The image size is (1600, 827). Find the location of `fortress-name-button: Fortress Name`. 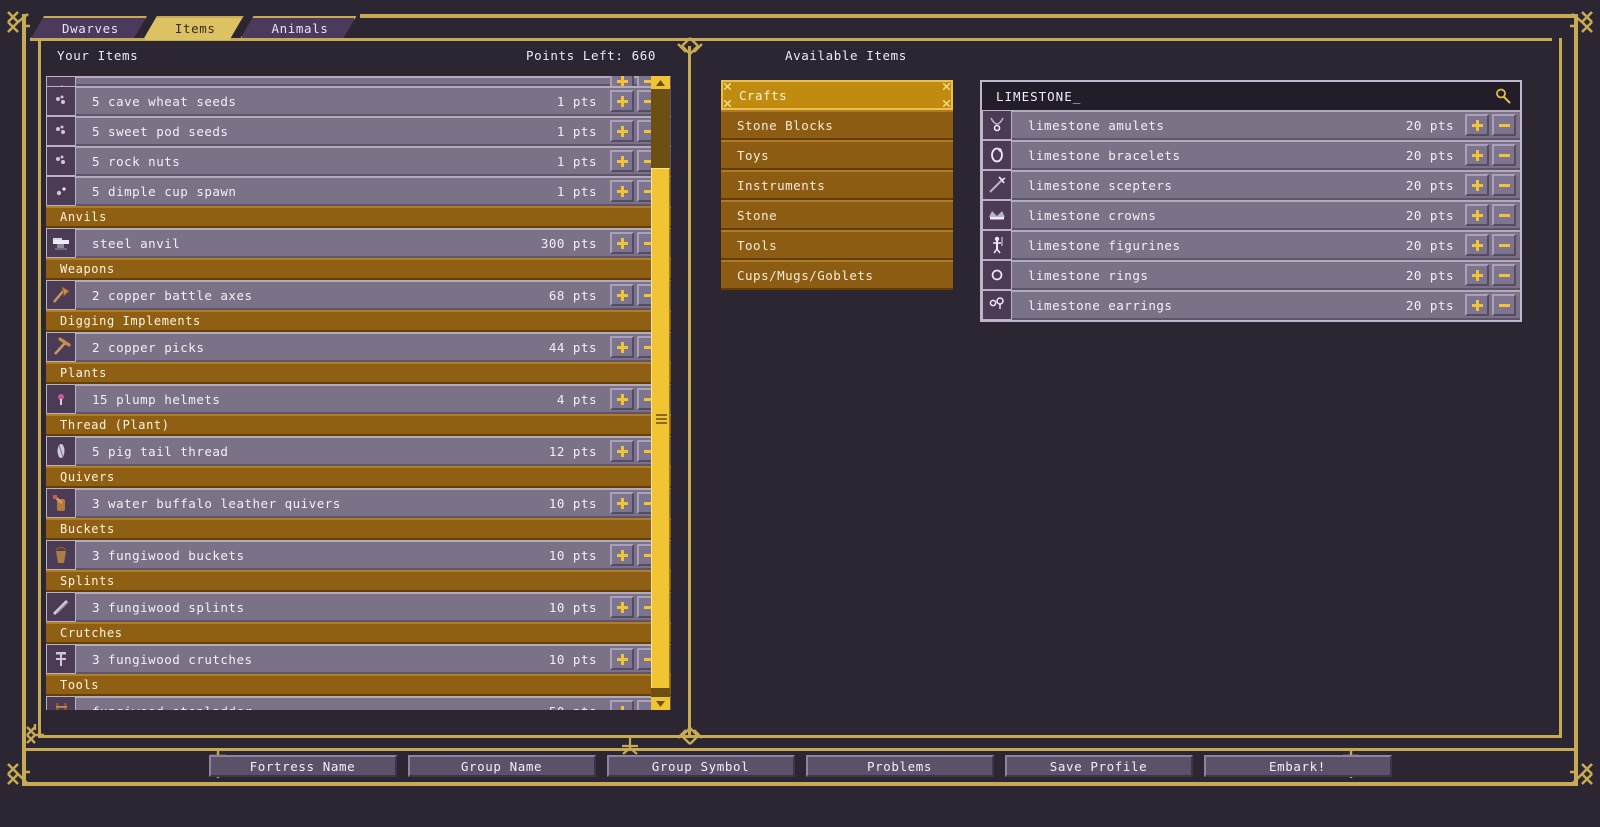

fortress-name-button: Fortress Name is located at coordinates (302, 766).